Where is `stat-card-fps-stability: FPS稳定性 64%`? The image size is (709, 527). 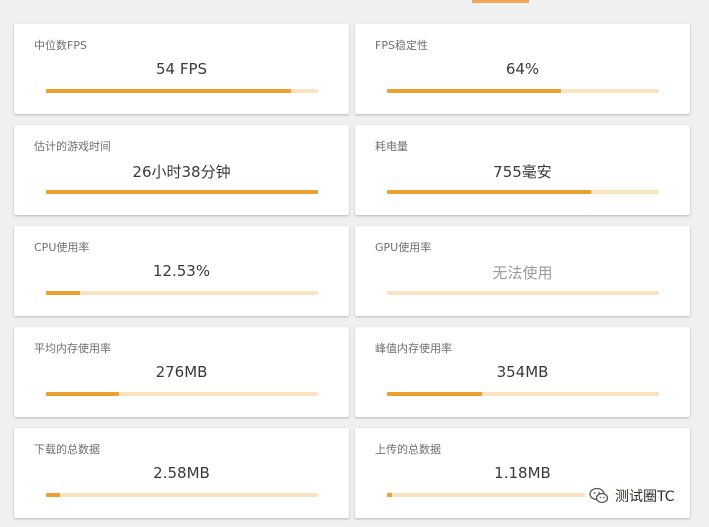 stat-card-fps-stability: FPS稳定性 64% is located at coordinates (522, 69).